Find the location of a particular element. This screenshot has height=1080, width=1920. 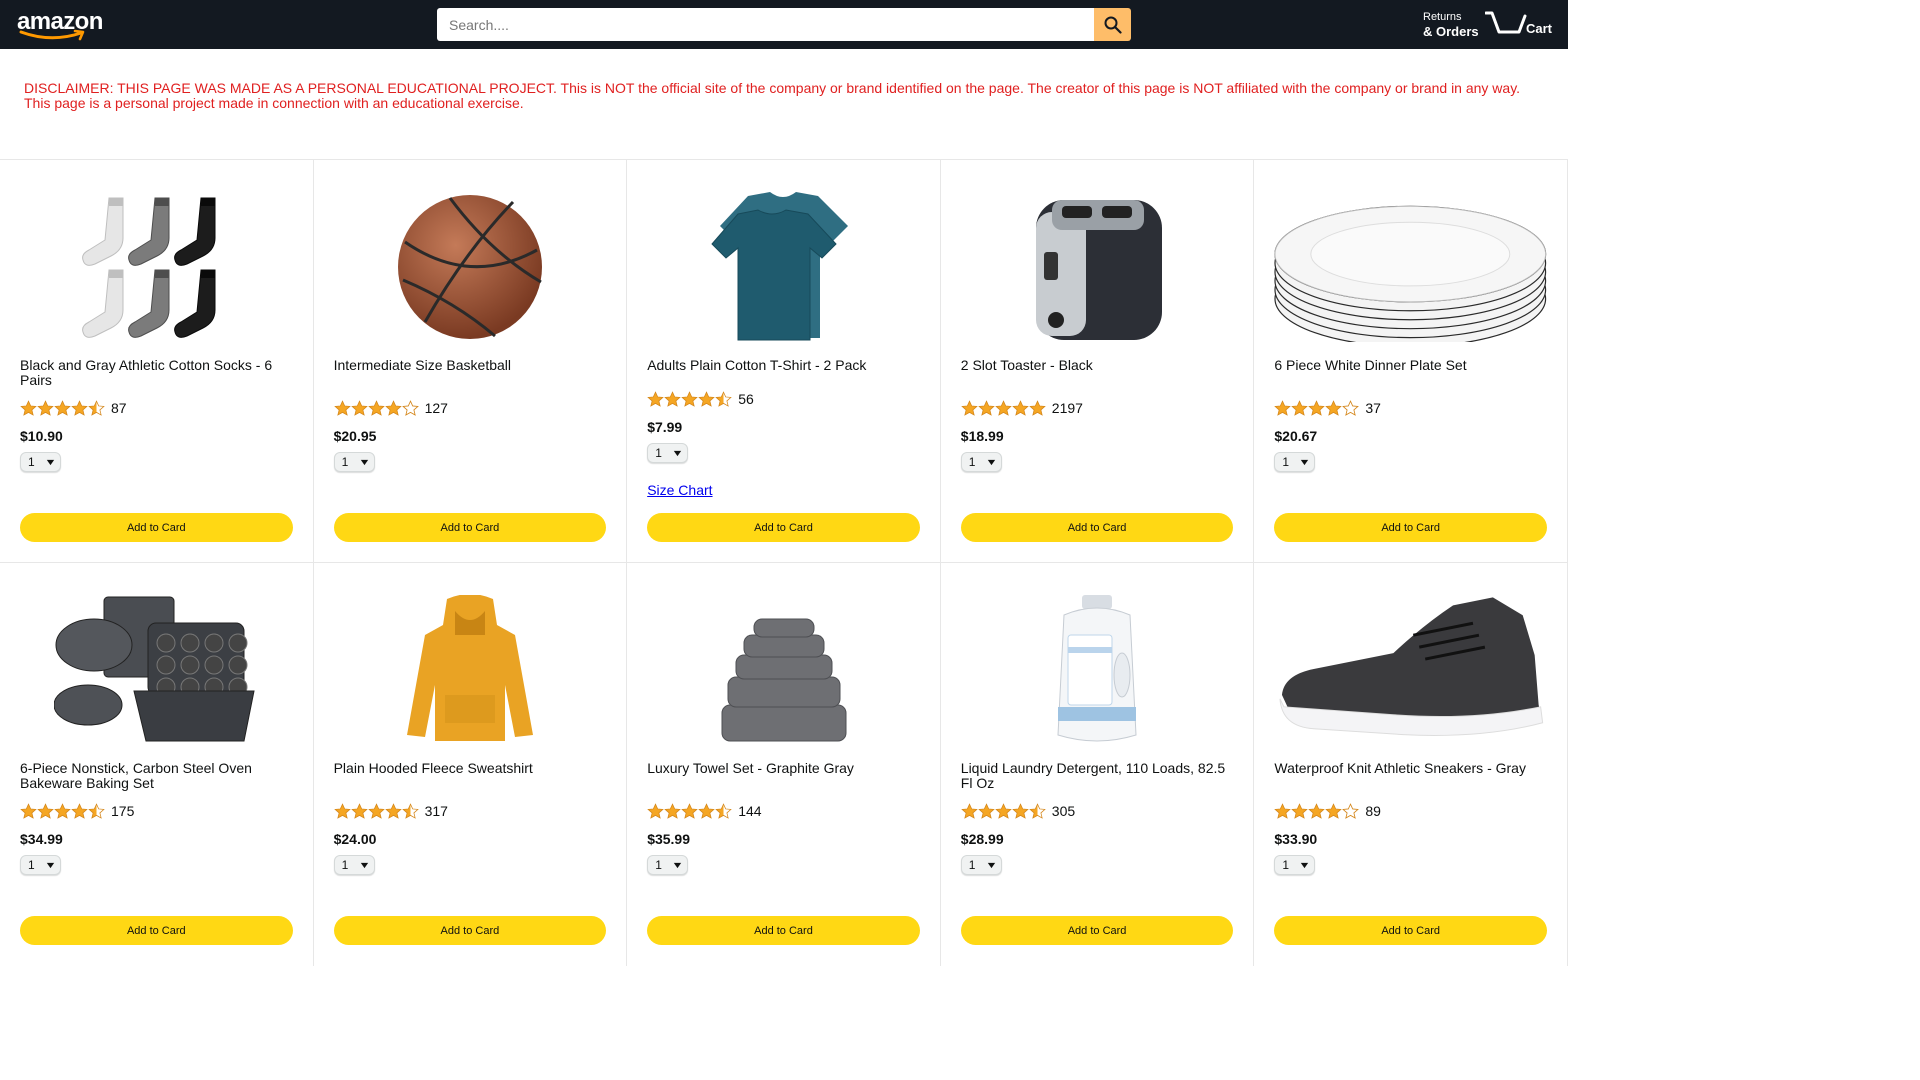

product-name: Luxury Towel Set - Graphite Gray is located at coordinates (783, 781).